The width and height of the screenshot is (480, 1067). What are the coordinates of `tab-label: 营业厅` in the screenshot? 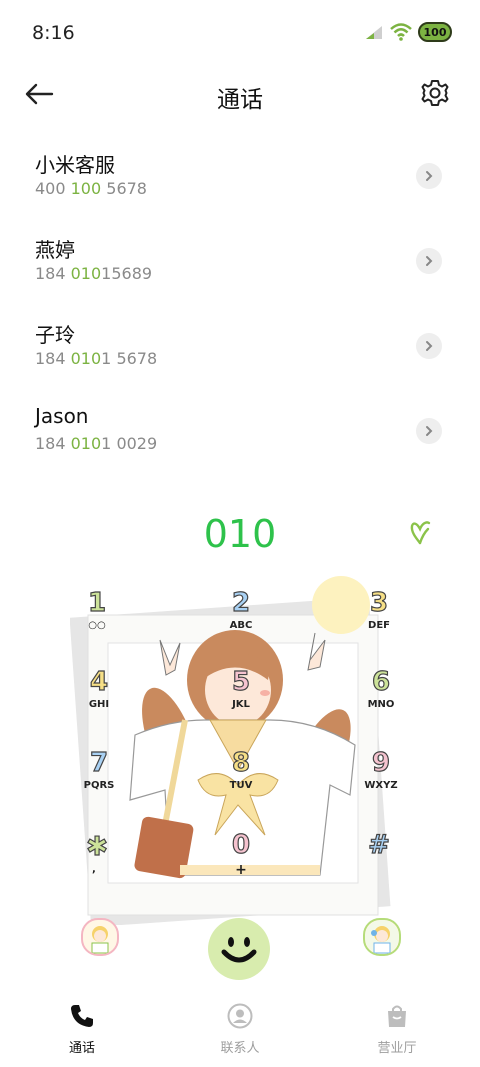 It's located at (397, 1048).